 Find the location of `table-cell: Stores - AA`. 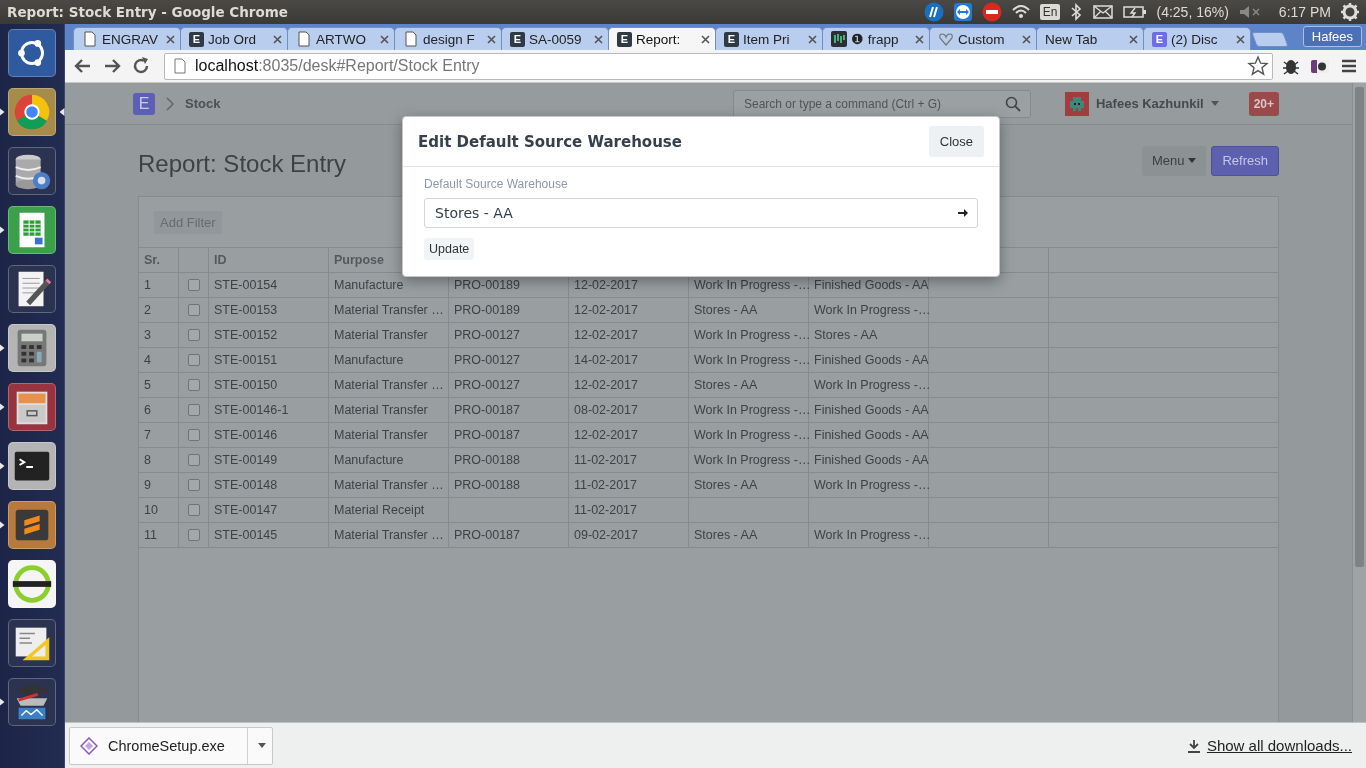

table-cell: Stores - AA is located at coordinates (749, 485).